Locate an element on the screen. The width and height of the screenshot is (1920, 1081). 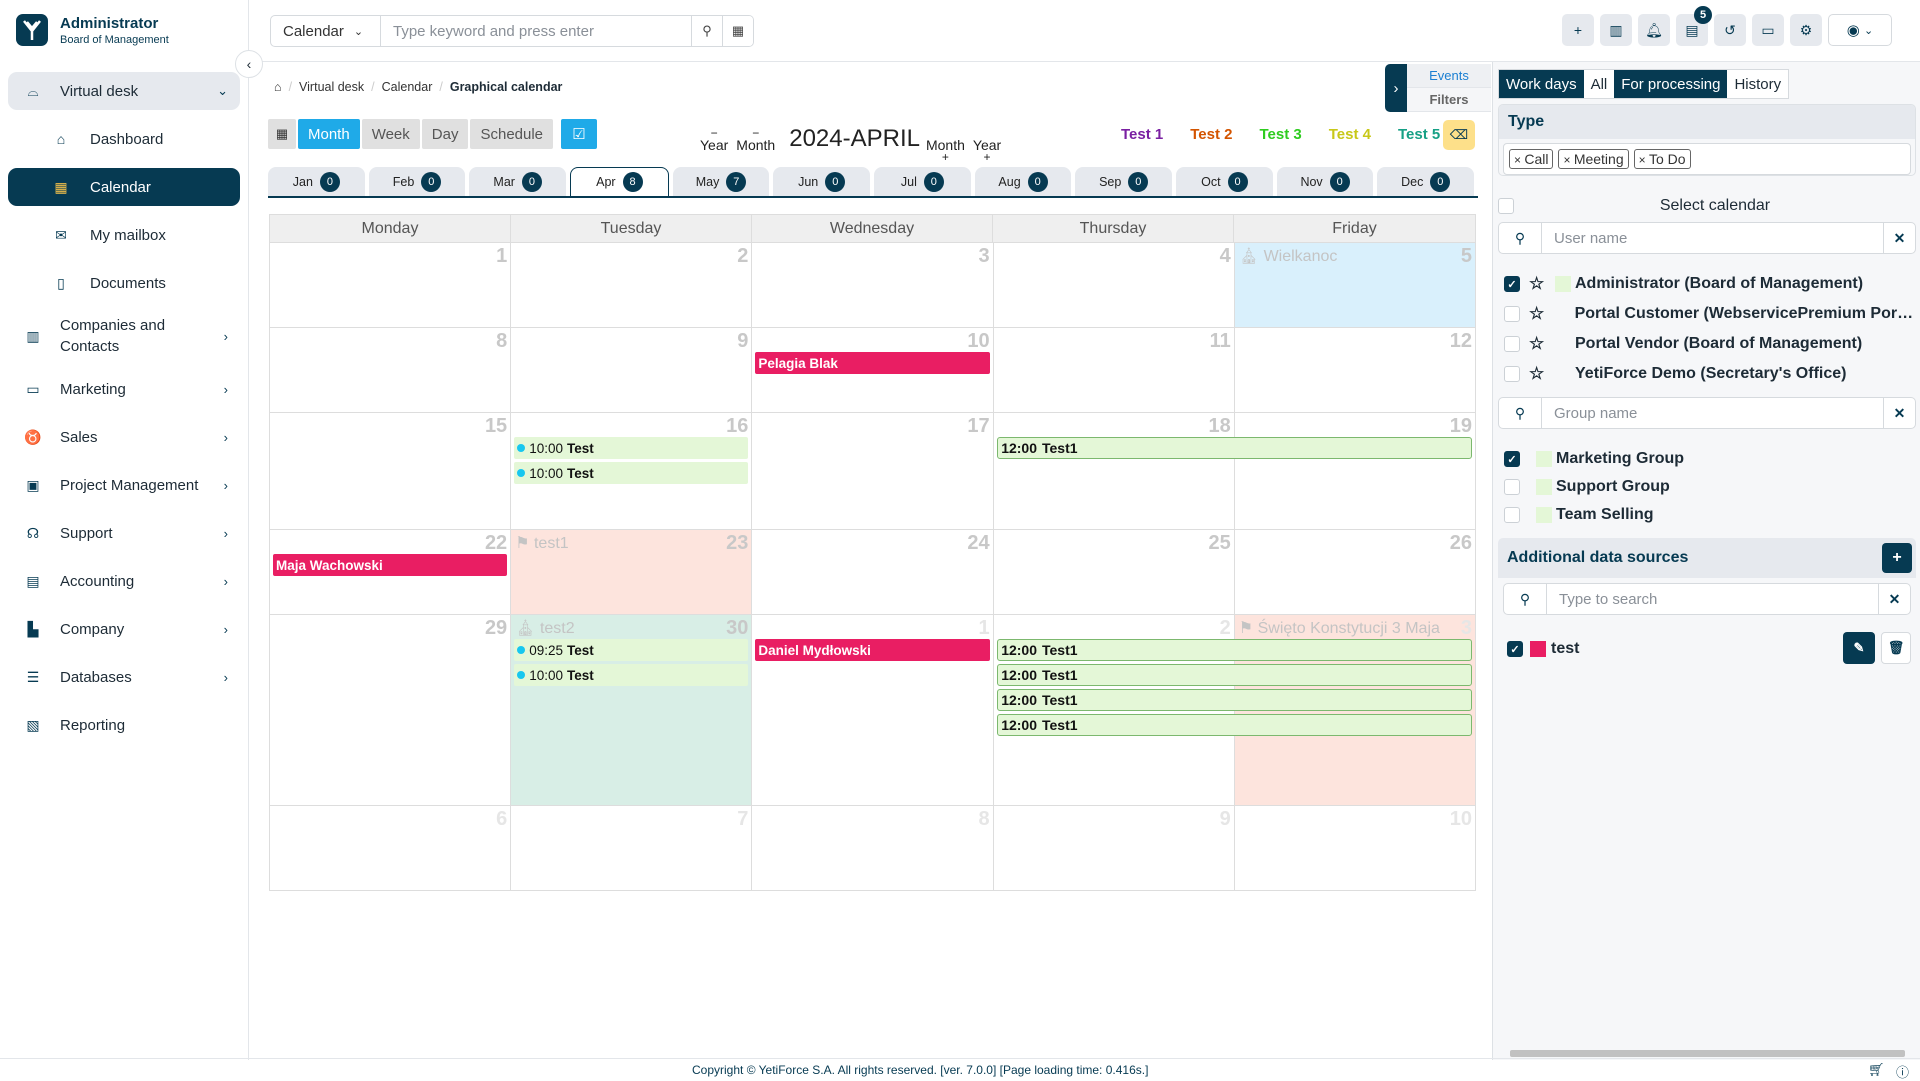
next-year-button: Year + is located at coordinates (987, 150).